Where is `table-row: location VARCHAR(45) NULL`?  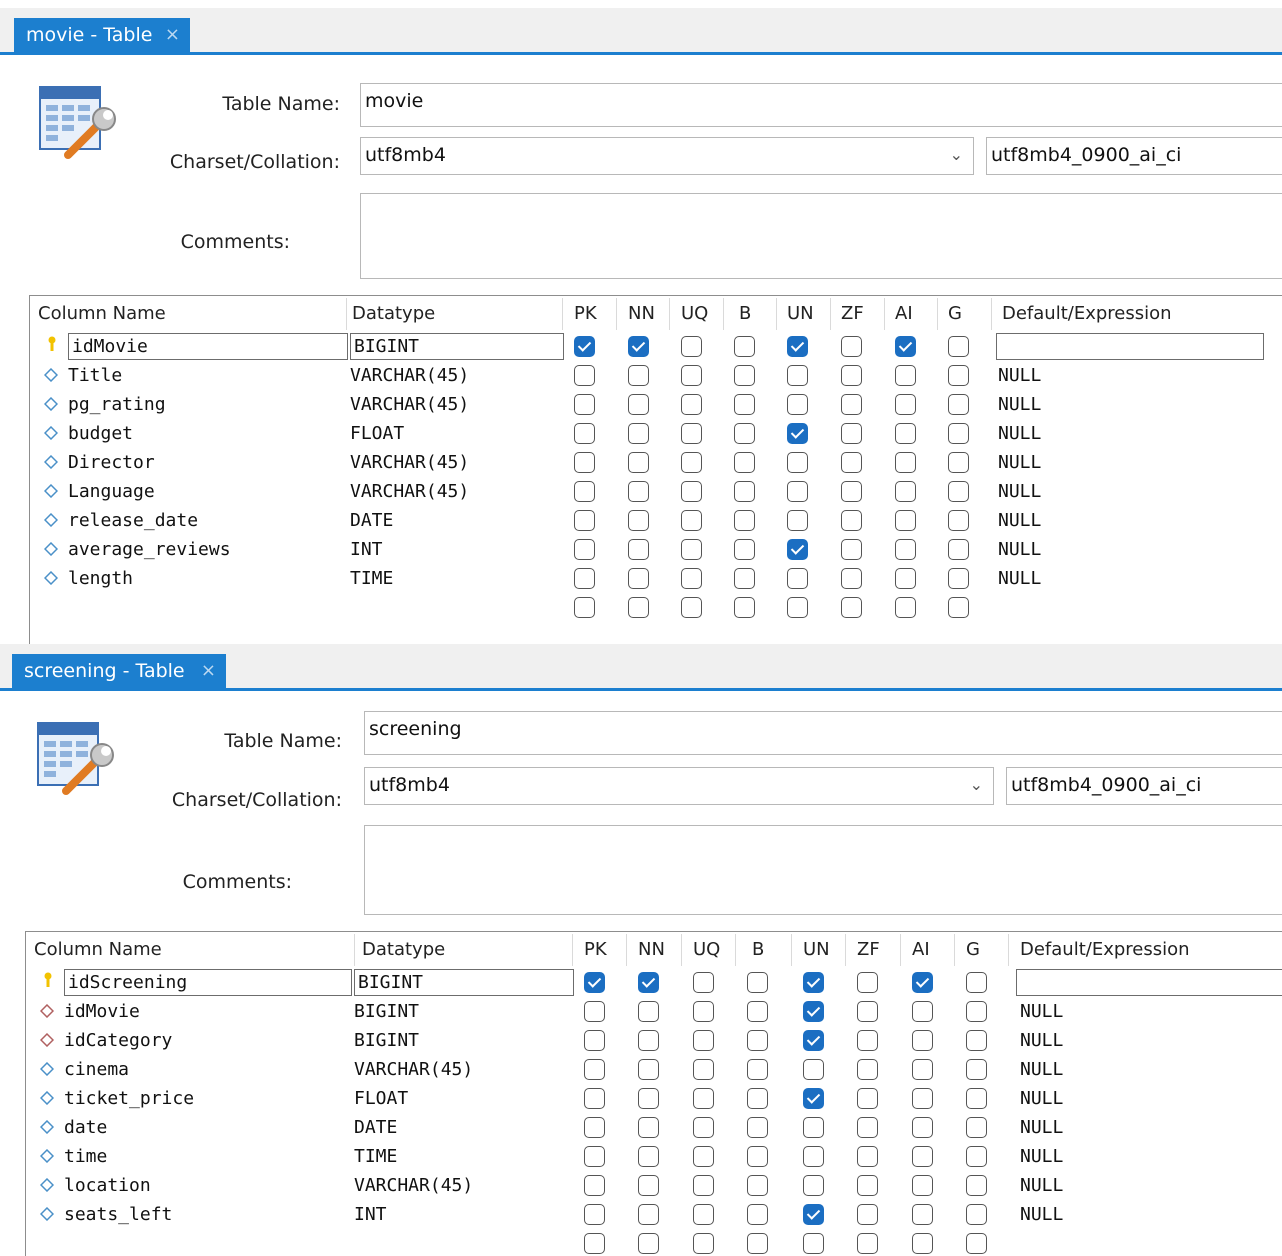 table-row: location VARCHAR(45) NULL is located at coordinates (654, 1185).